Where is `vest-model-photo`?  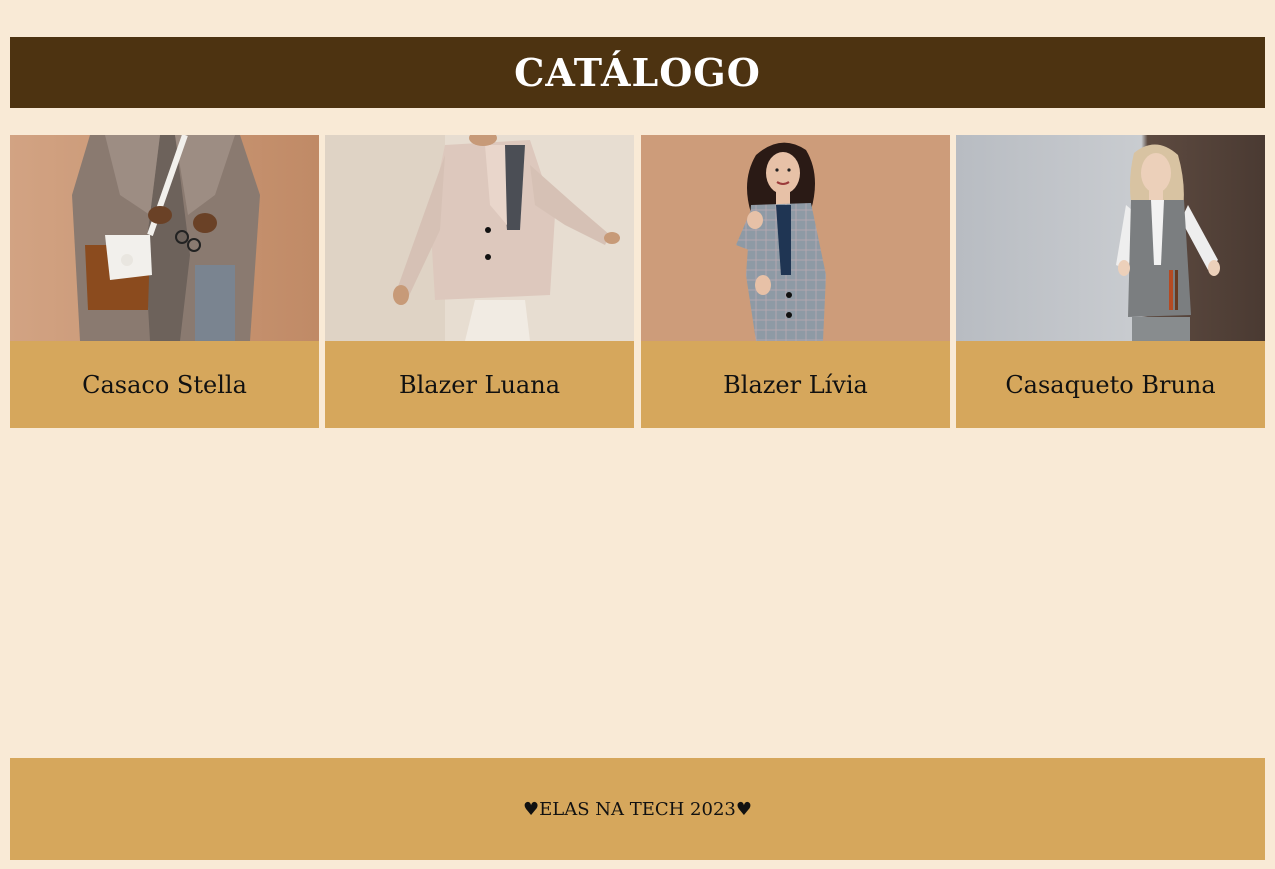
vest-model-photo is located at coordinates (1110, 238).